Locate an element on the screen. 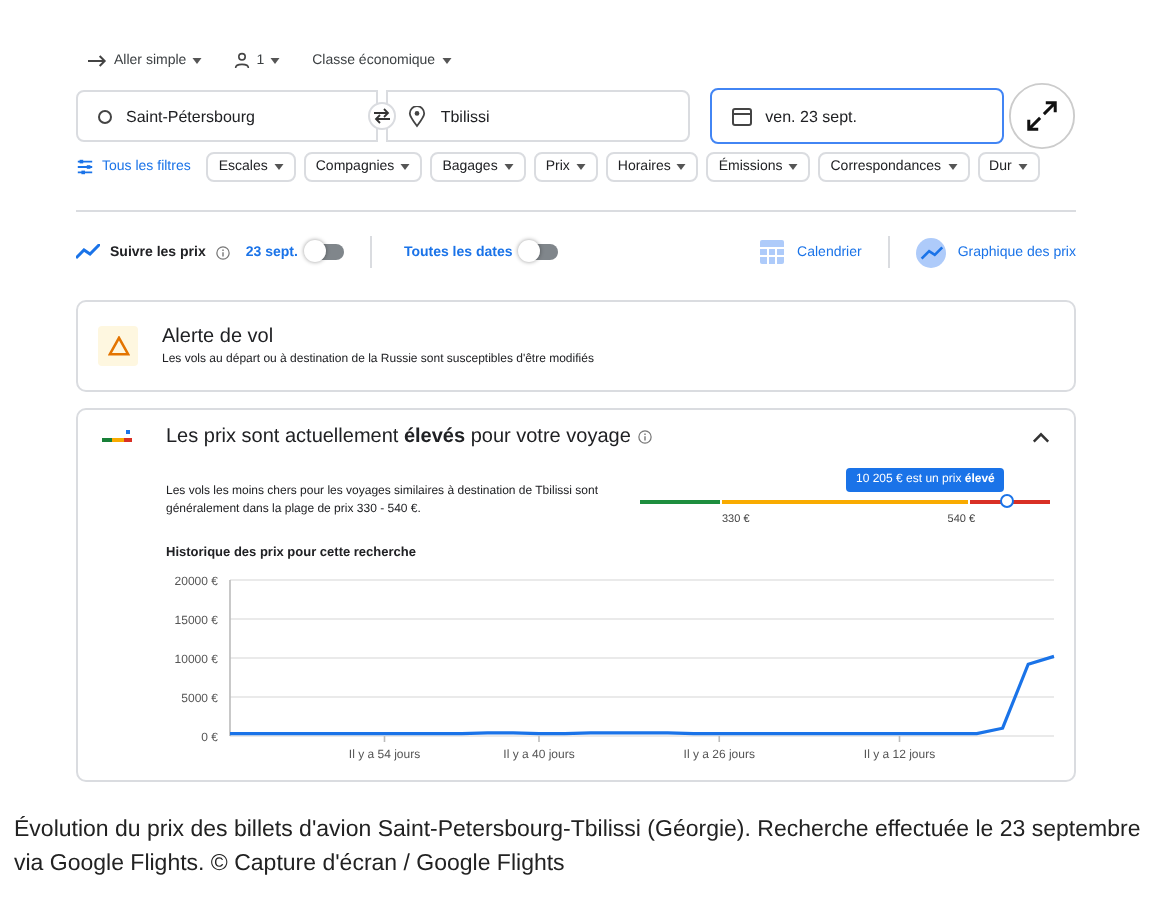 The height and width of the screenshot is (900, 1160). arrow-icon is located at coordinates (98, 60).